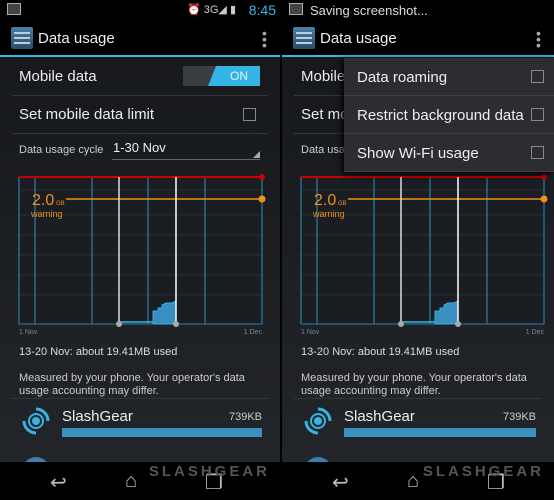  I want to click on menu-item-label: Show Wi-Fi usage, so click(418, 153).